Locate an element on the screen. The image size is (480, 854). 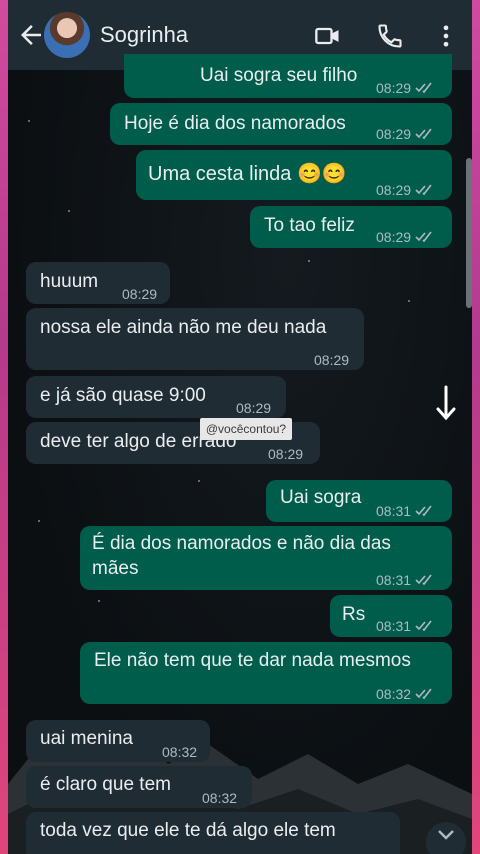
message-bubble-outgoing: Uai sogra seu filho 08:29 is located at coordinates (288, 76).